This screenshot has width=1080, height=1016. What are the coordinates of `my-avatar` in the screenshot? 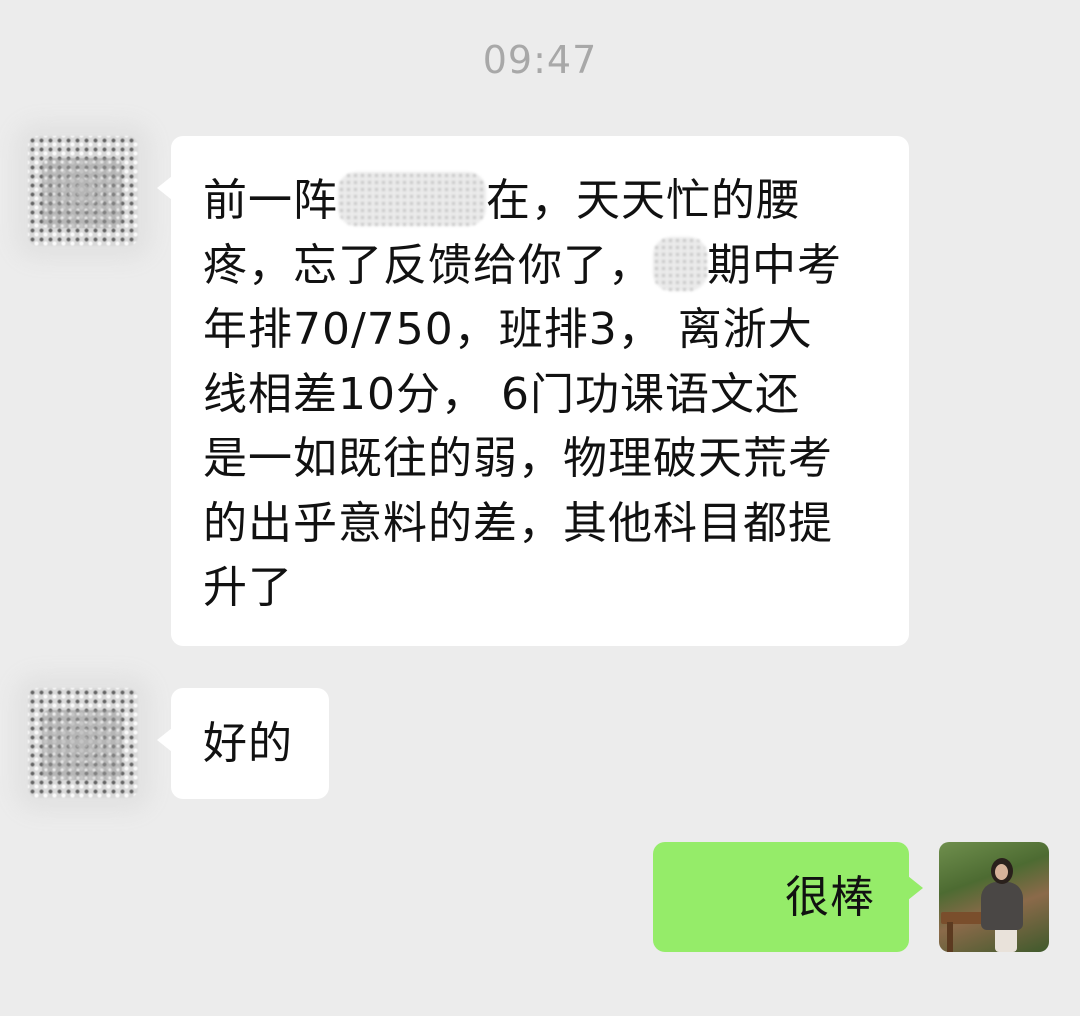 It's located at (994, 897).